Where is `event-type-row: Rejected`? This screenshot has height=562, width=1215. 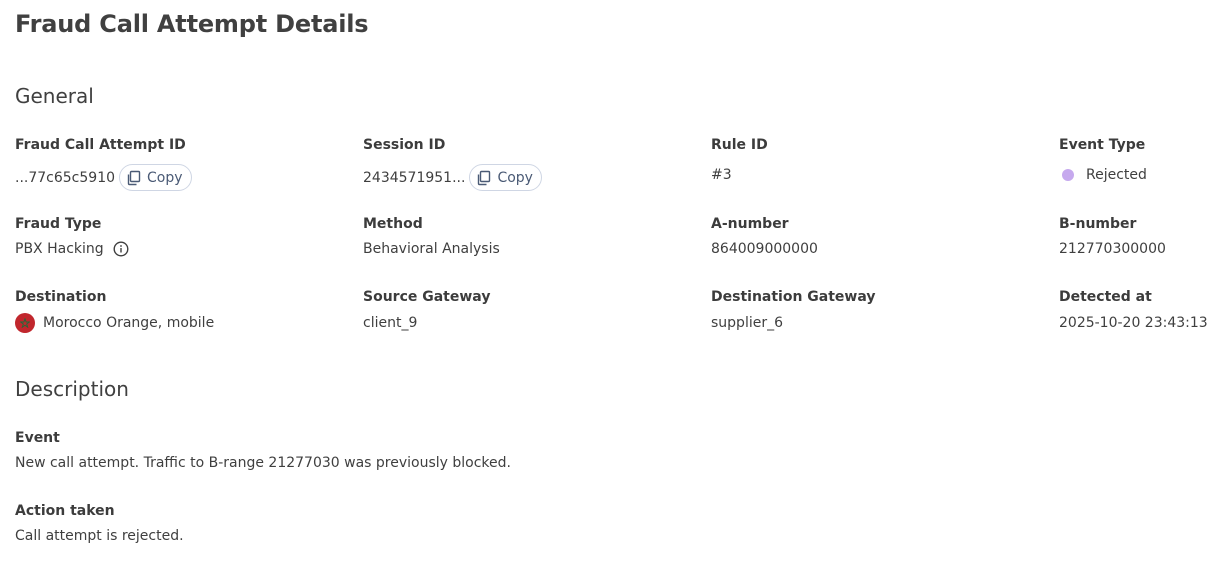
event-type-row: Rejected is located at coordinates (1103, 175).